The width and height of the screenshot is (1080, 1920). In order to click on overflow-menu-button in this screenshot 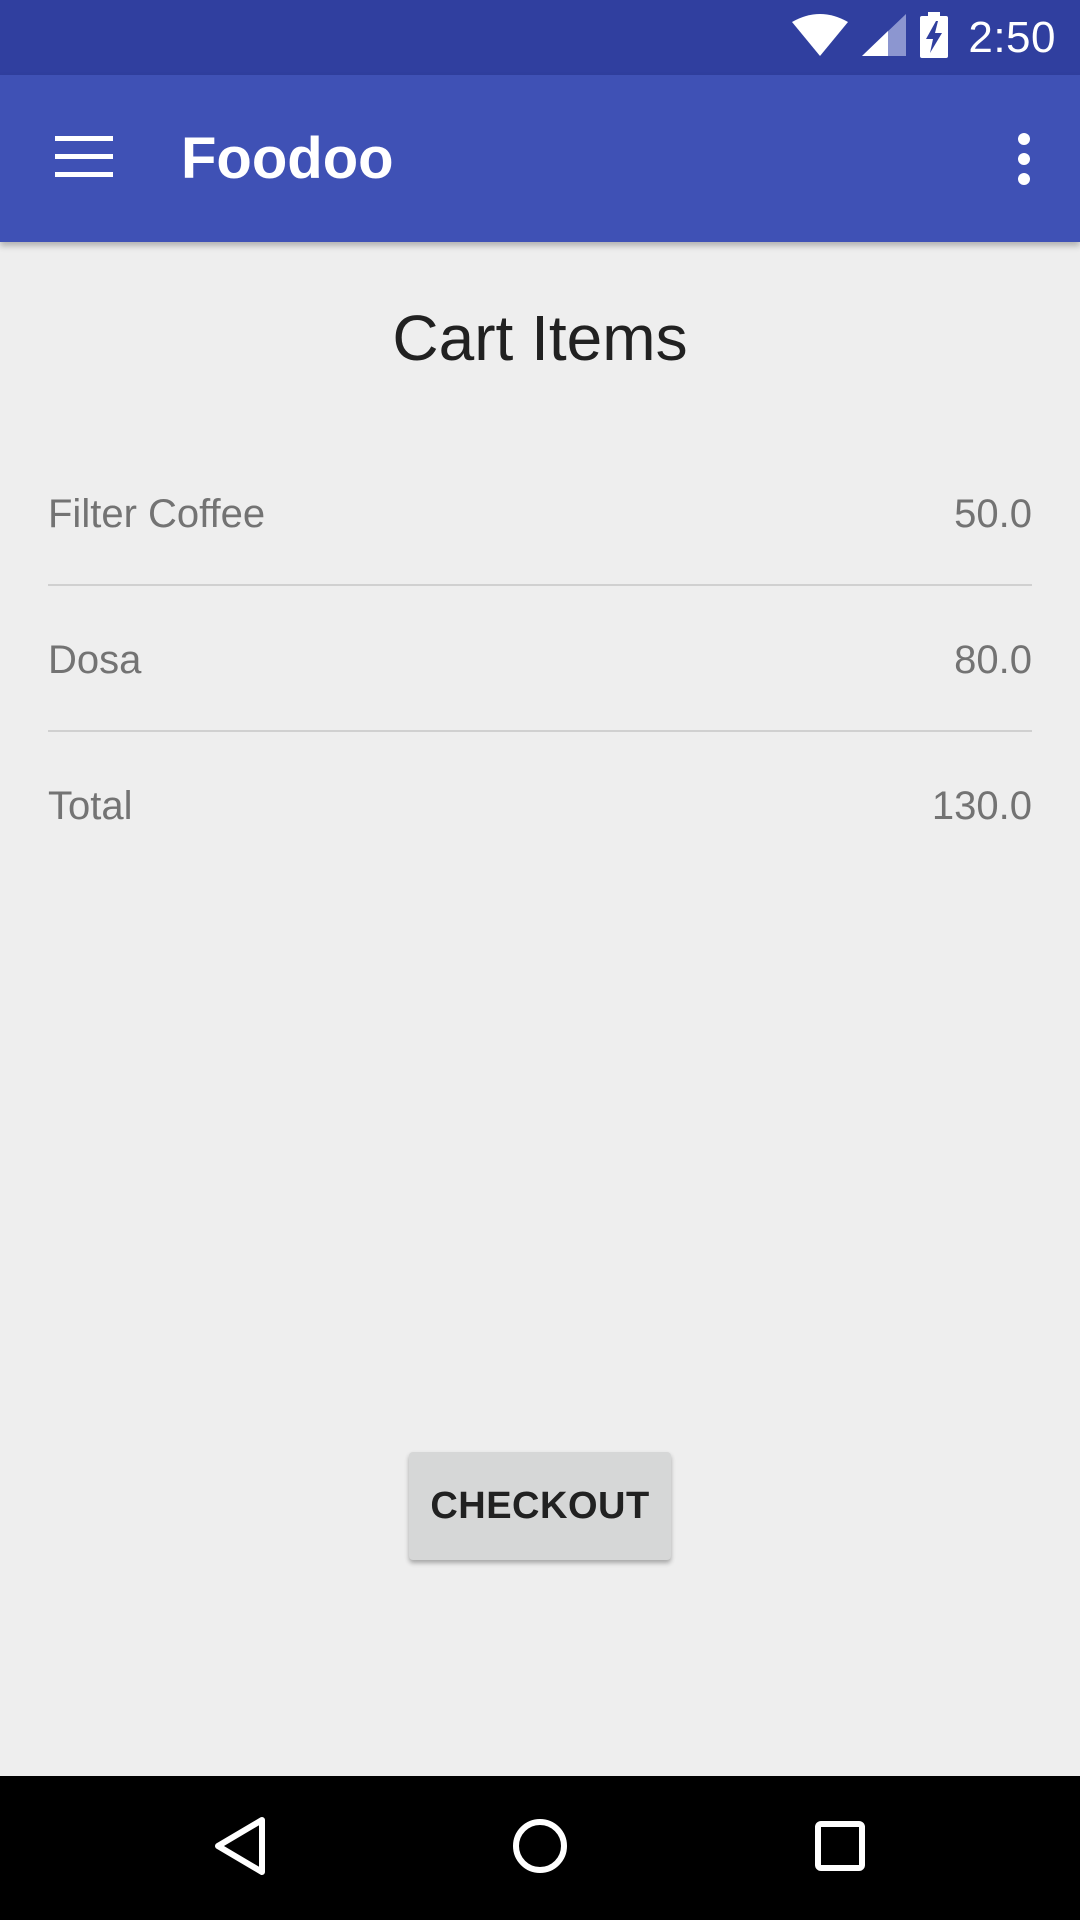, I will do `click(1024, 159)`.